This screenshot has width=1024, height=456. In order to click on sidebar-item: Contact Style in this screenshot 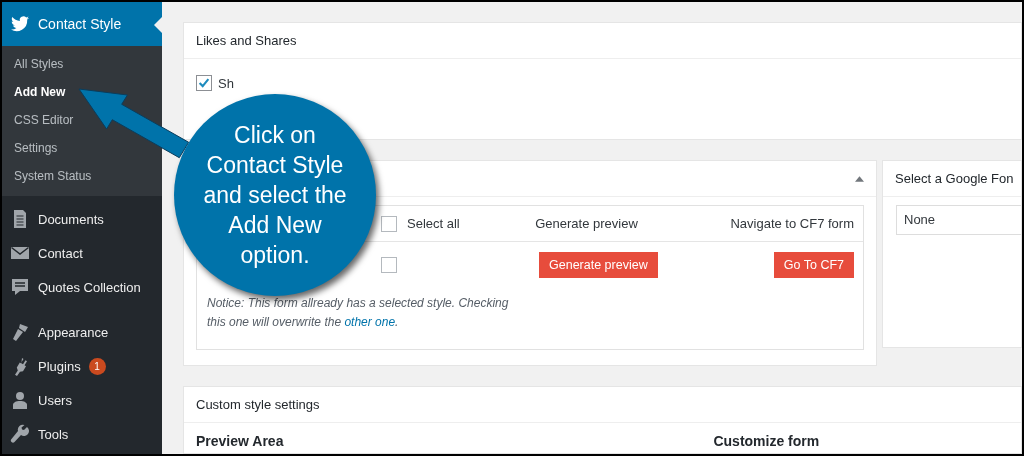, I will do `click(82, 24)`.